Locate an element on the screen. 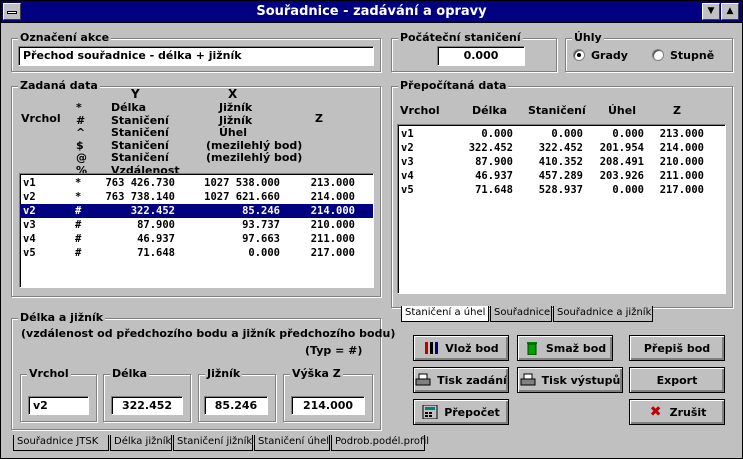 This screenshot has width=743, height=459. legend-x: (mezilehlý bod) is located at coordinates (254, 157).